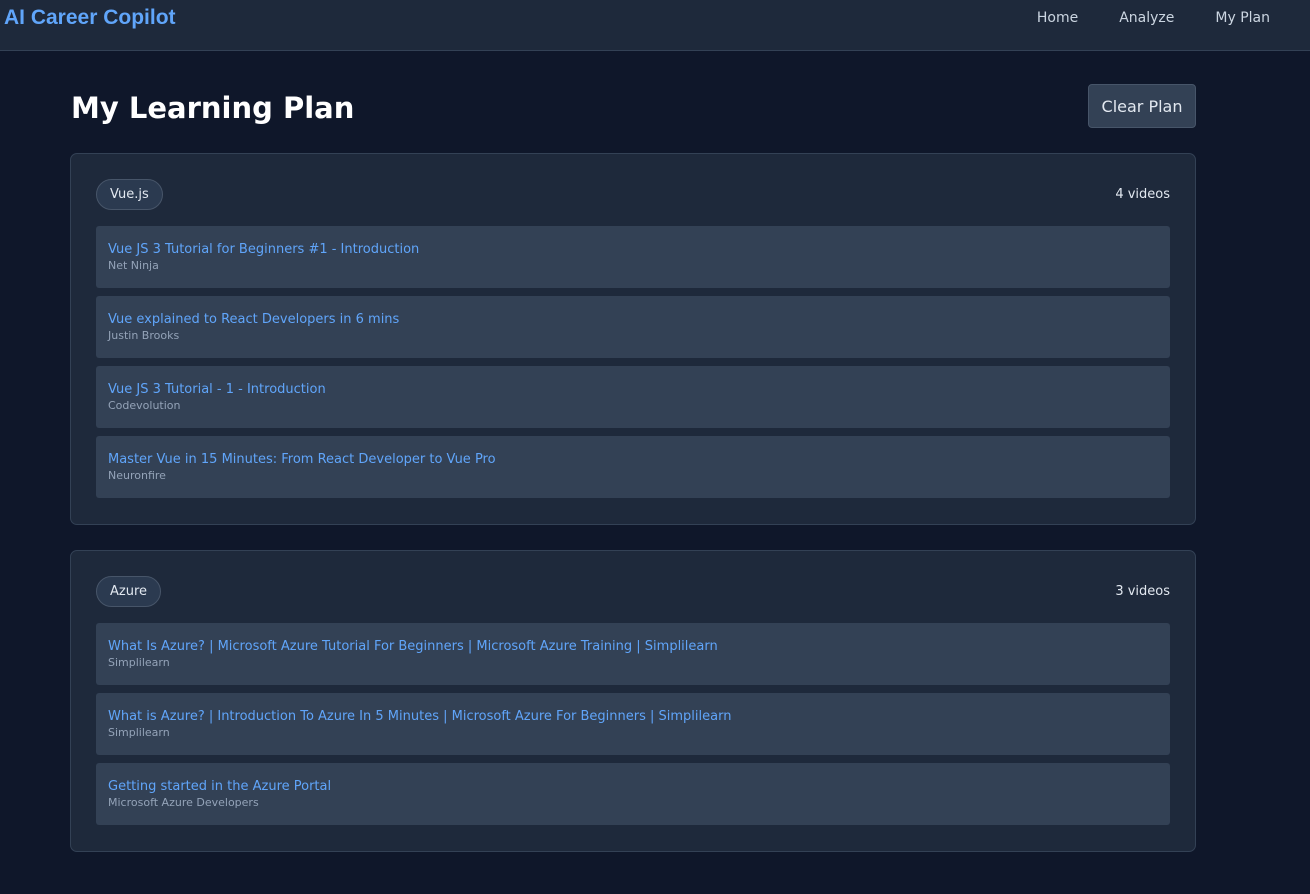 Image resolution: width=1310 pixels, height=894 pixels. Describe the element at coordinates (633, 389) in the screenshot. I see `video-title-link: Vue JS 3 Tutorial - 1 - Introduction` at that location.